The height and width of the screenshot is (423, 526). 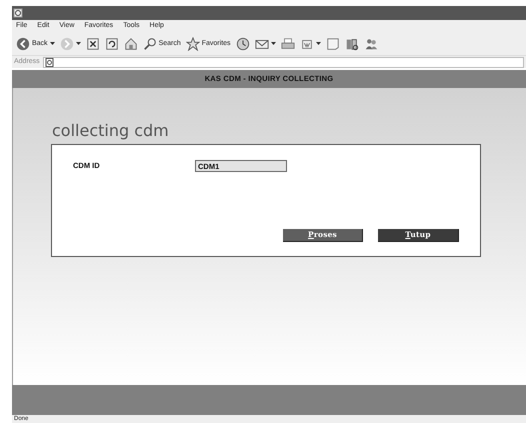 I want to click on stop-icon, so click(x=93, y=44).